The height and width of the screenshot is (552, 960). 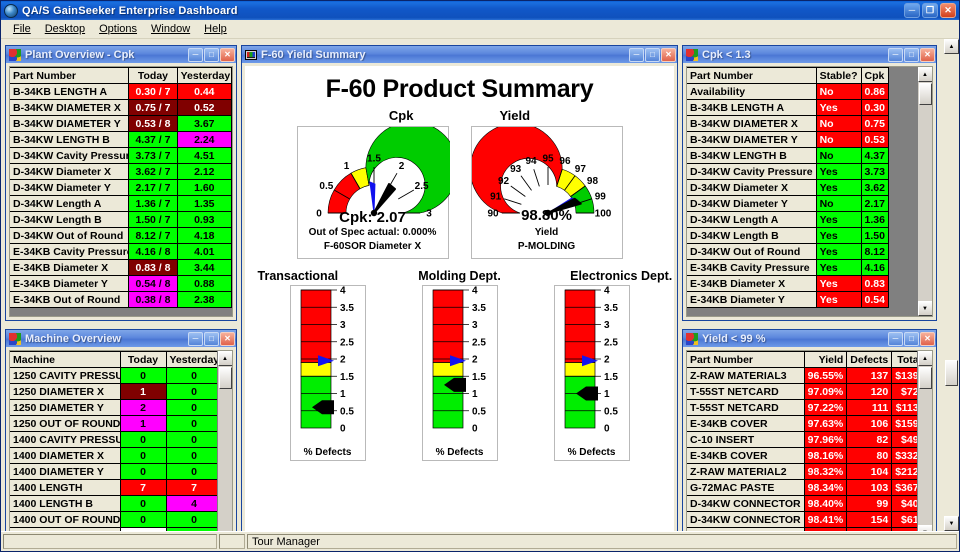 I want to click on table-row: D-34KW Out of Round 8.12 / 7 4.18, so click(x=121, y=235).